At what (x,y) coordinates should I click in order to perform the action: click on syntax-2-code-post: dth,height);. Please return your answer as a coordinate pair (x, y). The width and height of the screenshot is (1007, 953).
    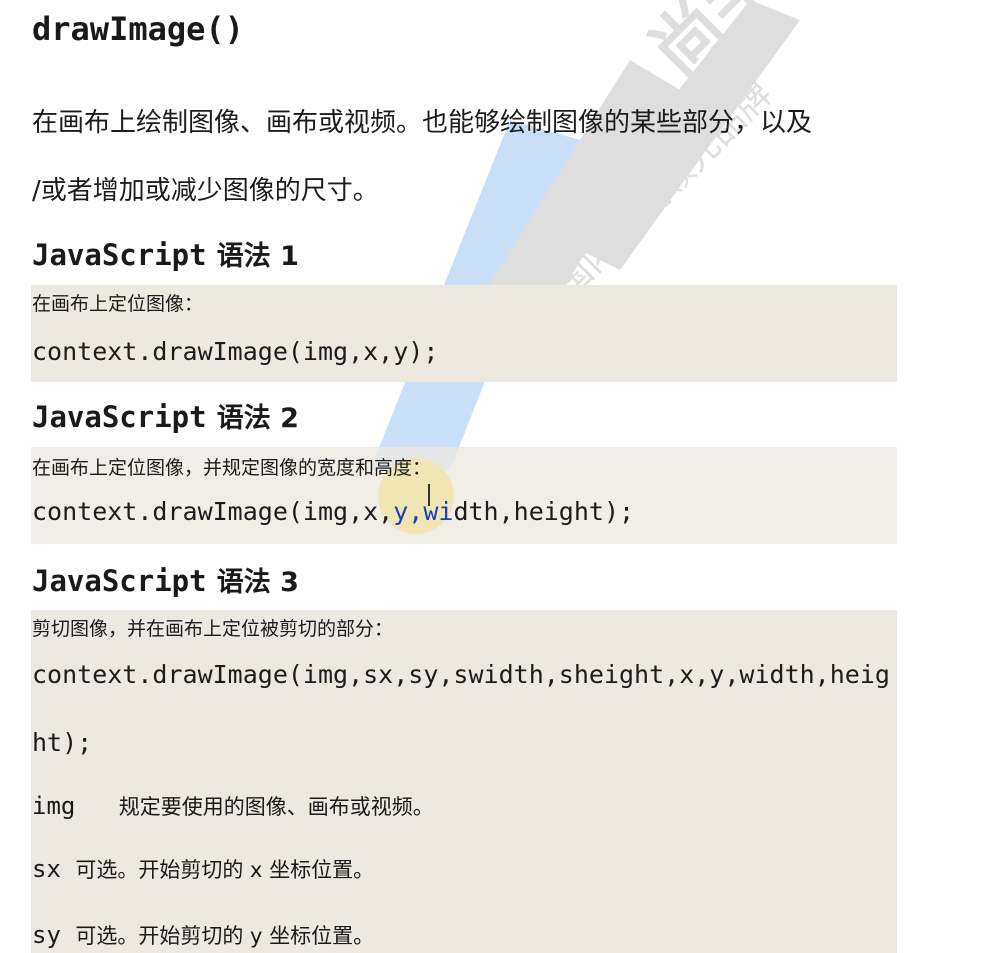
    Looking at the image, I should click on (544, 511).